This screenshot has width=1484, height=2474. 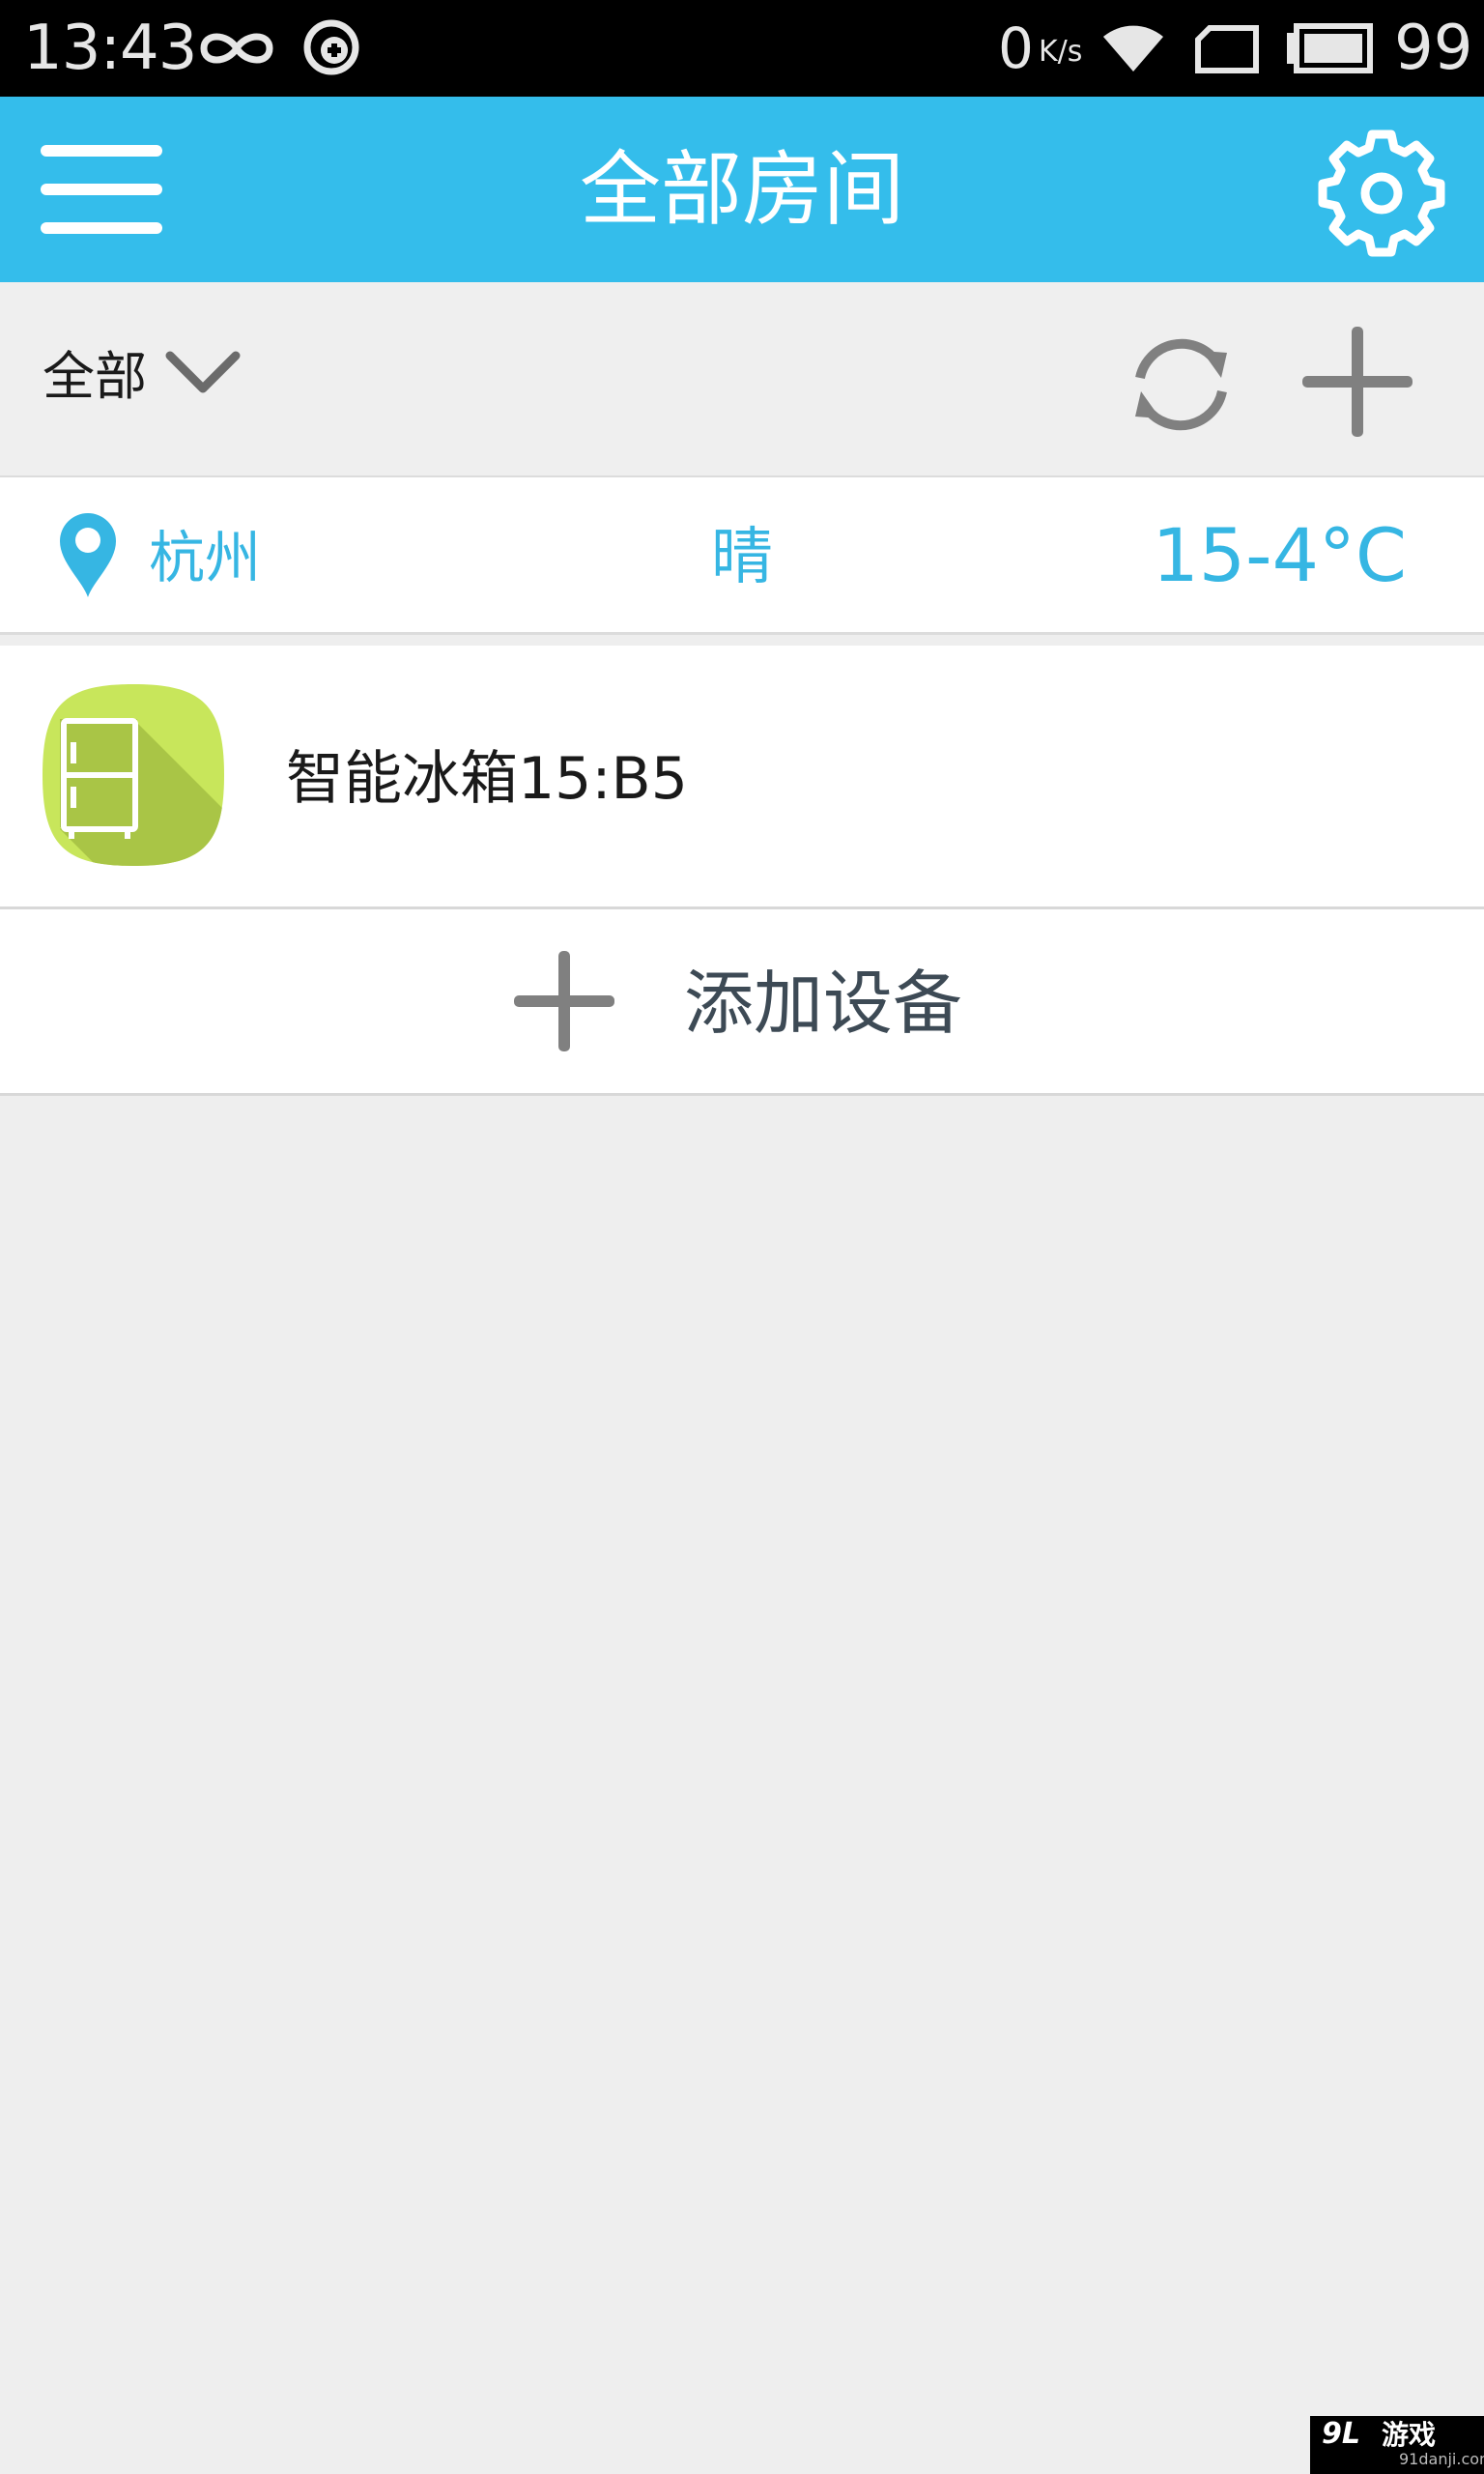 I want to click on status-time: 13:43, so click(x=110, y=49).